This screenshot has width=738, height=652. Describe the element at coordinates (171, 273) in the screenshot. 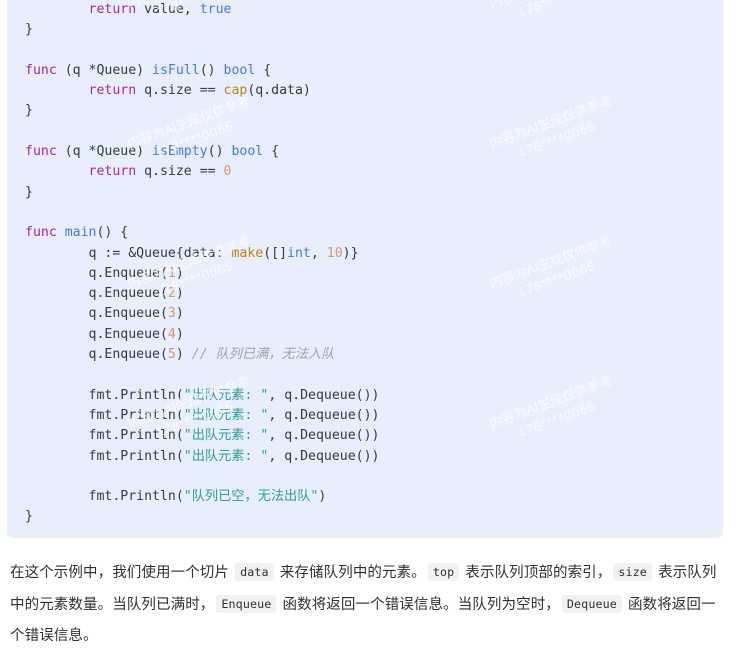

I see `code-token-num: 1` at that location.